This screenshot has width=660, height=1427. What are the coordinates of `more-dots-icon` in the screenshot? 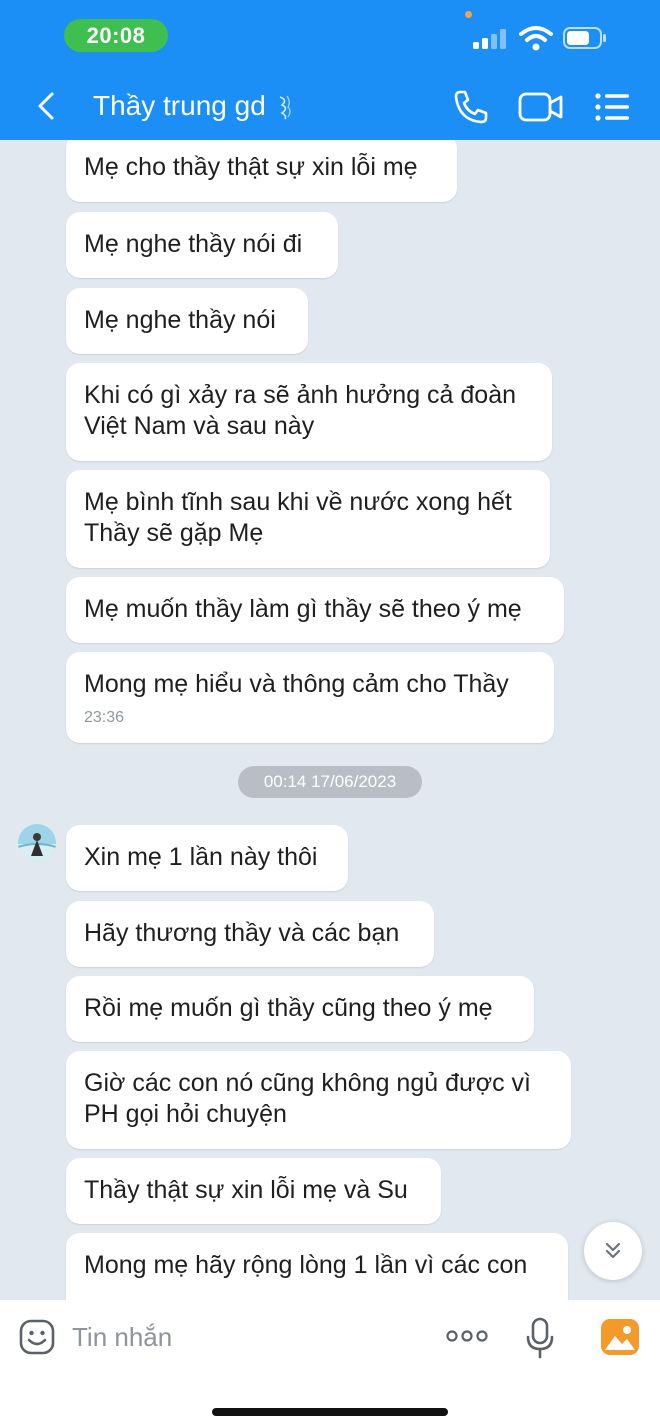 It's located at (467, 1336).